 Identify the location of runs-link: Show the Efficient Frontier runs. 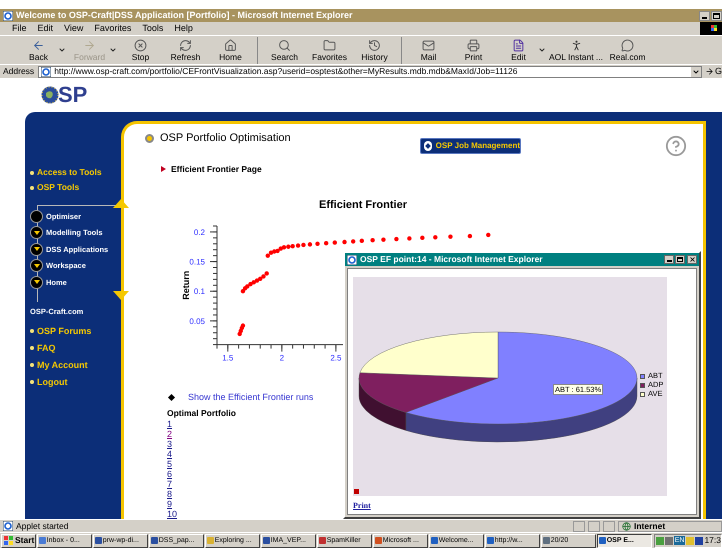
(251, 397).